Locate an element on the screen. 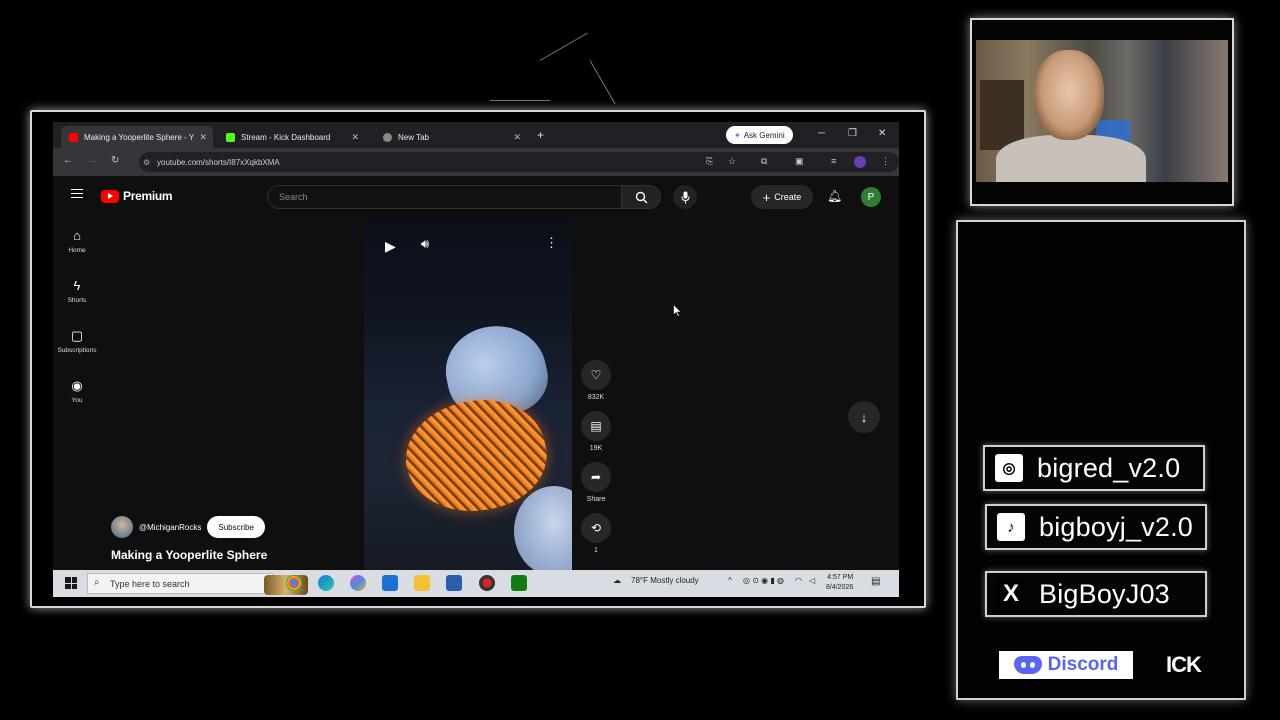  weather-icon: ☁ is located at coordinates (617, 580).